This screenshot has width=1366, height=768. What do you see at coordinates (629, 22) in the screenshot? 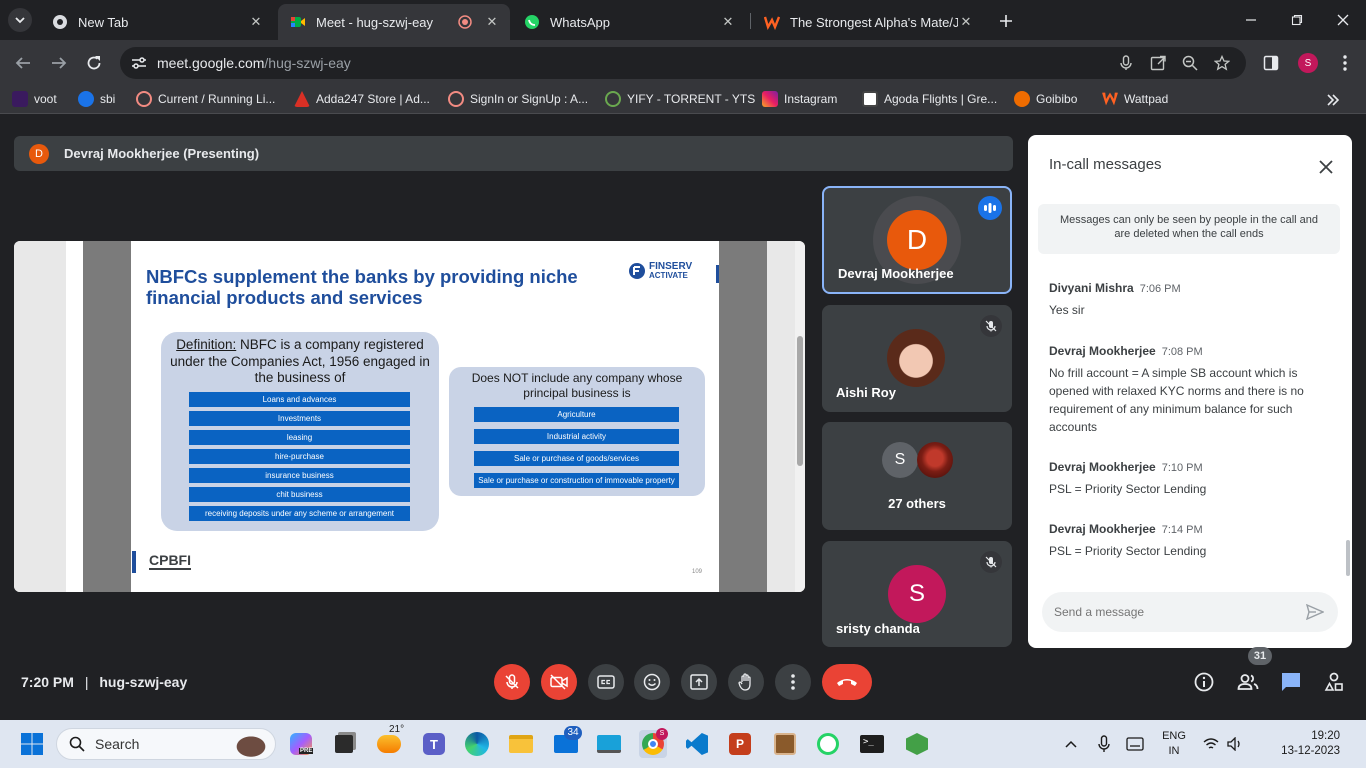
I see `tab-whatsapp: WhatsApp ✕` at bounding box center [629, 22].